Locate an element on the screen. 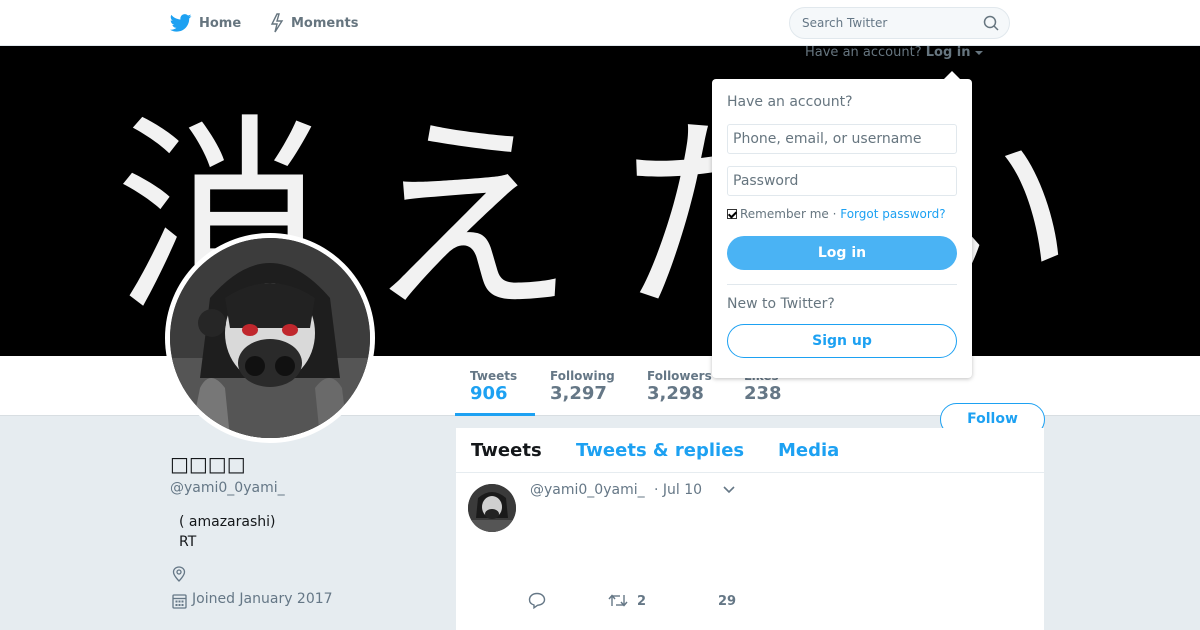  tab-tweets-replies: Tweets & replies is located at coordinates (660, 450).